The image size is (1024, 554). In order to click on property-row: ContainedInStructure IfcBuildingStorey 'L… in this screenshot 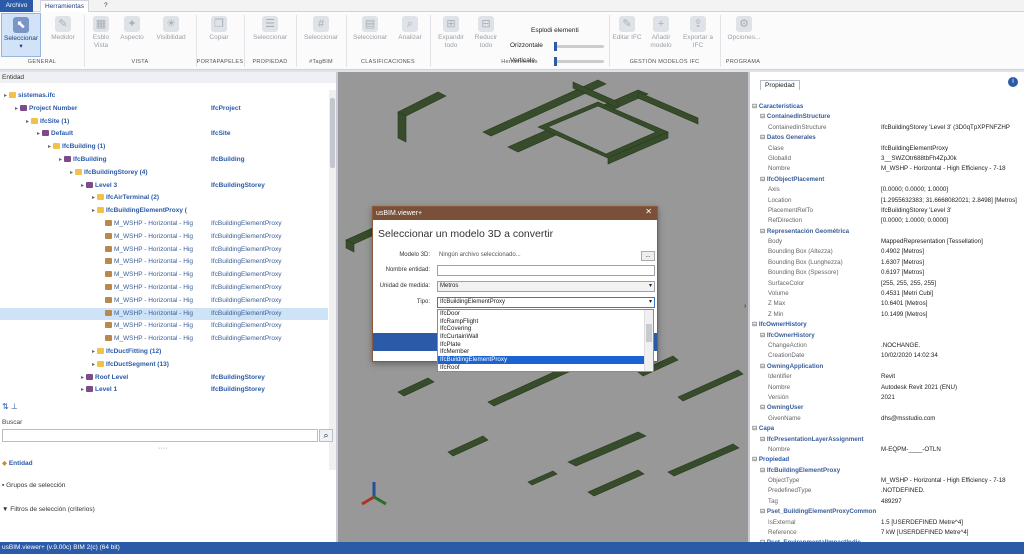, I will do `click(888, 128)`.